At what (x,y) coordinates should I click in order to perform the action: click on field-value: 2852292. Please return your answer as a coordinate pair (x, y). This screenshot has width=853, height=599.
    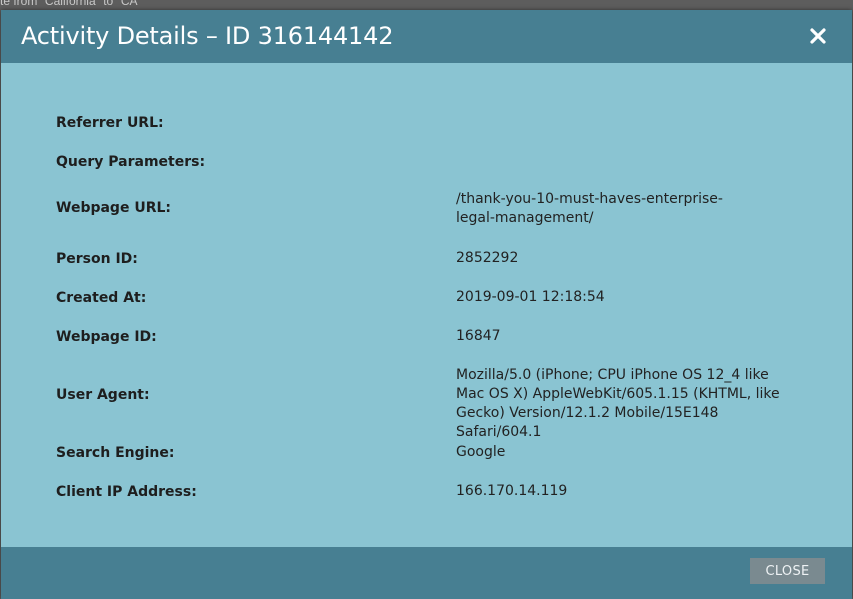
    Looking at the image, I should click on (487, 258).